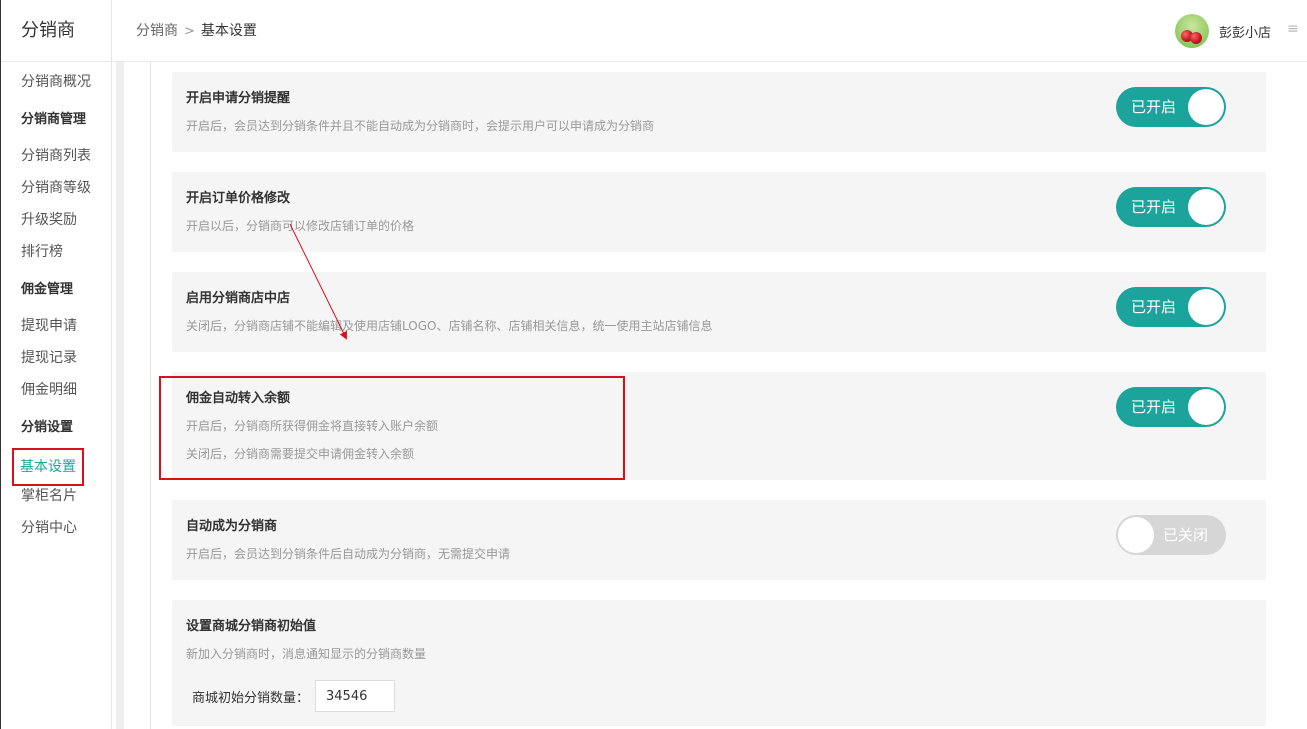  Describe the element at coordinates (47, 427) in the screenshot. I see `sidebar-group-label: 分销设置` at that location.